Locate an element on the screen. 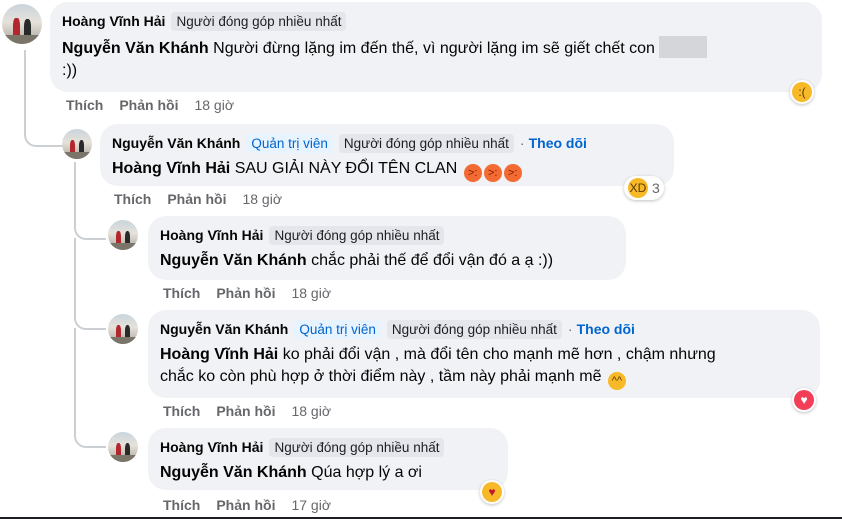 The image size is (842, 519). comment-text: Nguyễn Văn Khánh Qúa hợp lý a ơi is located at coordinates (291, 472).